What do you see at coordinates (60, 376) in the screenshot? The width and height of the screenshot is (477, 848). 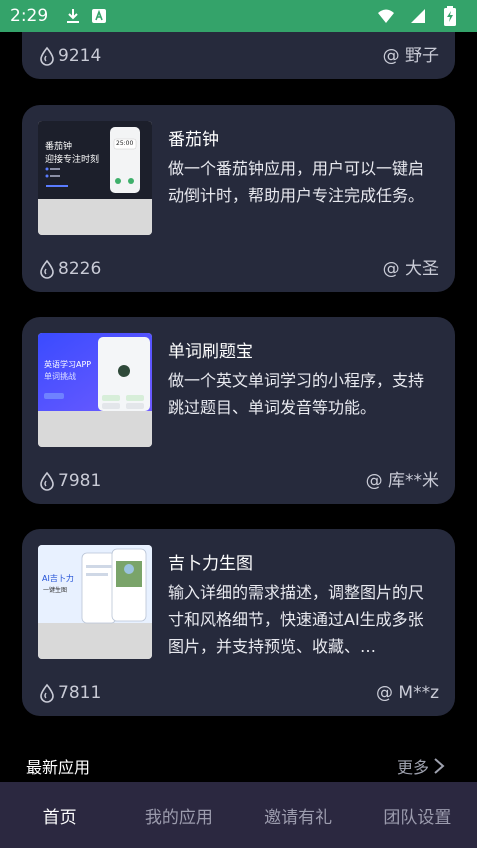 I see `thumb-subheading: 单词挑战` at bounding box center [60, 376].